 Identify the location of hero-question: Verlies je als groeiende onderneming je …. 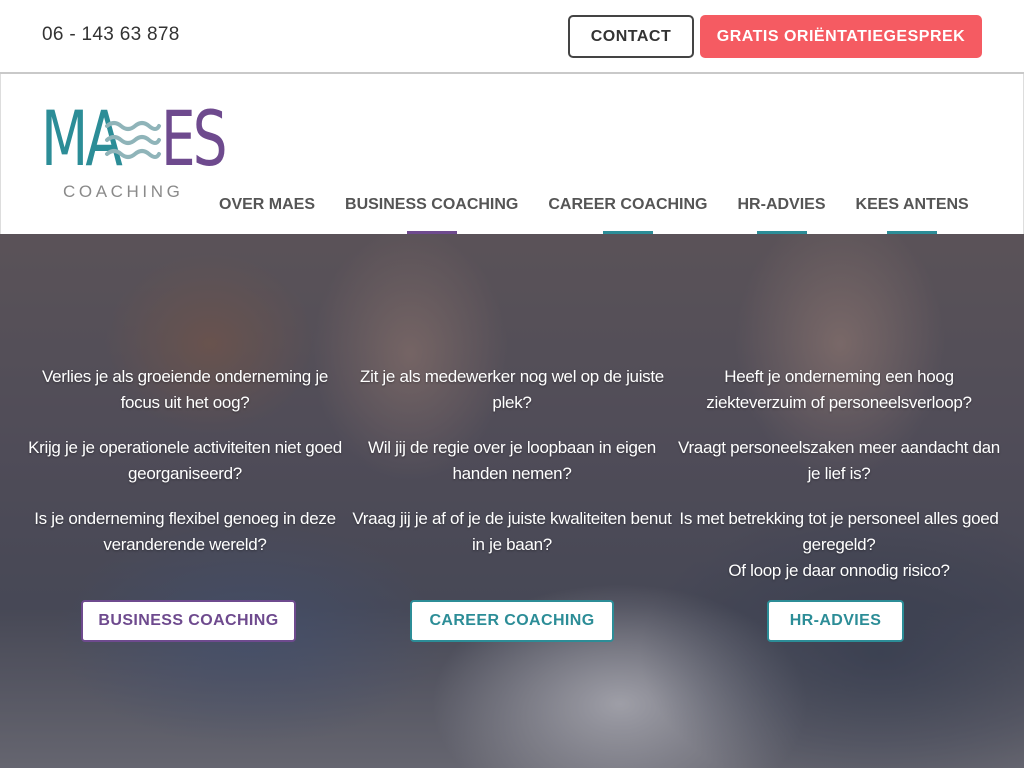
(185, 389).